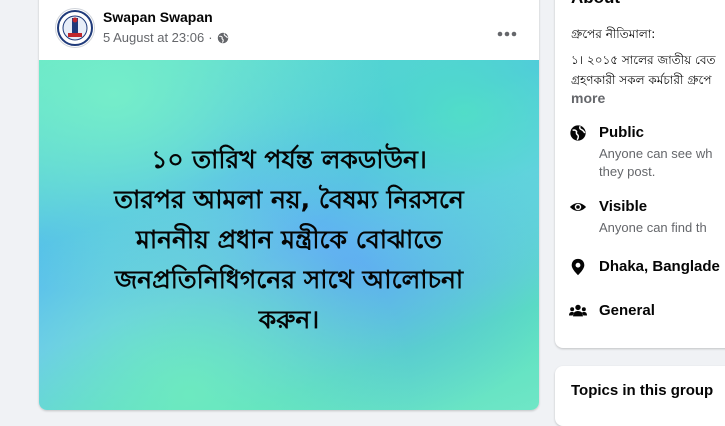  I want to click on globe-icon, so click(578, 133).